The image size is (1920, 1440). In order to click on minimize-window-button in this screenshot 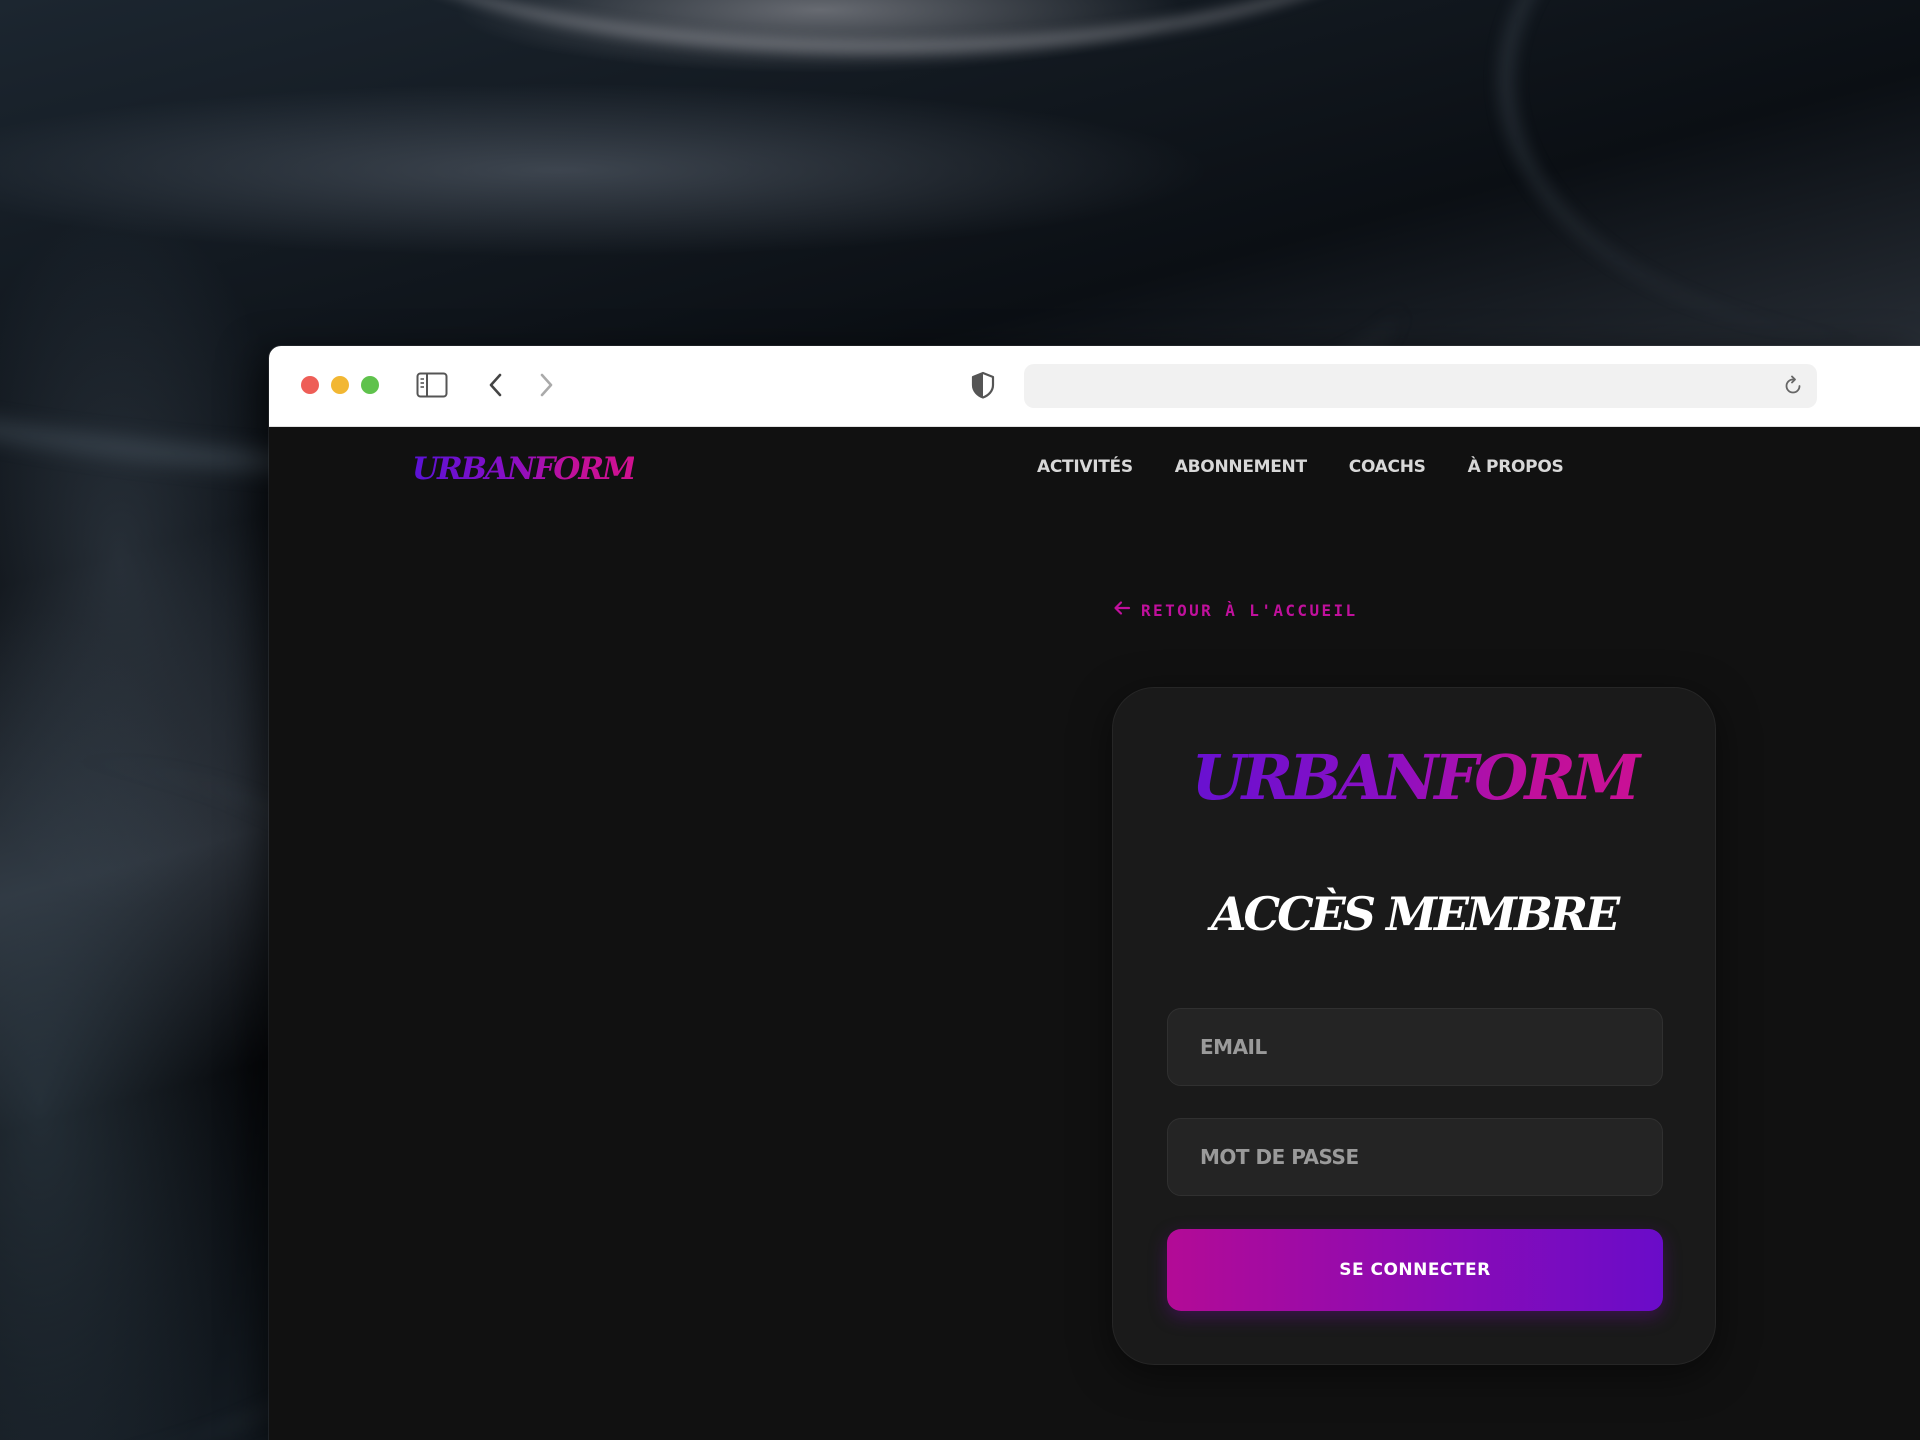, I will do `click(340, 385)`.